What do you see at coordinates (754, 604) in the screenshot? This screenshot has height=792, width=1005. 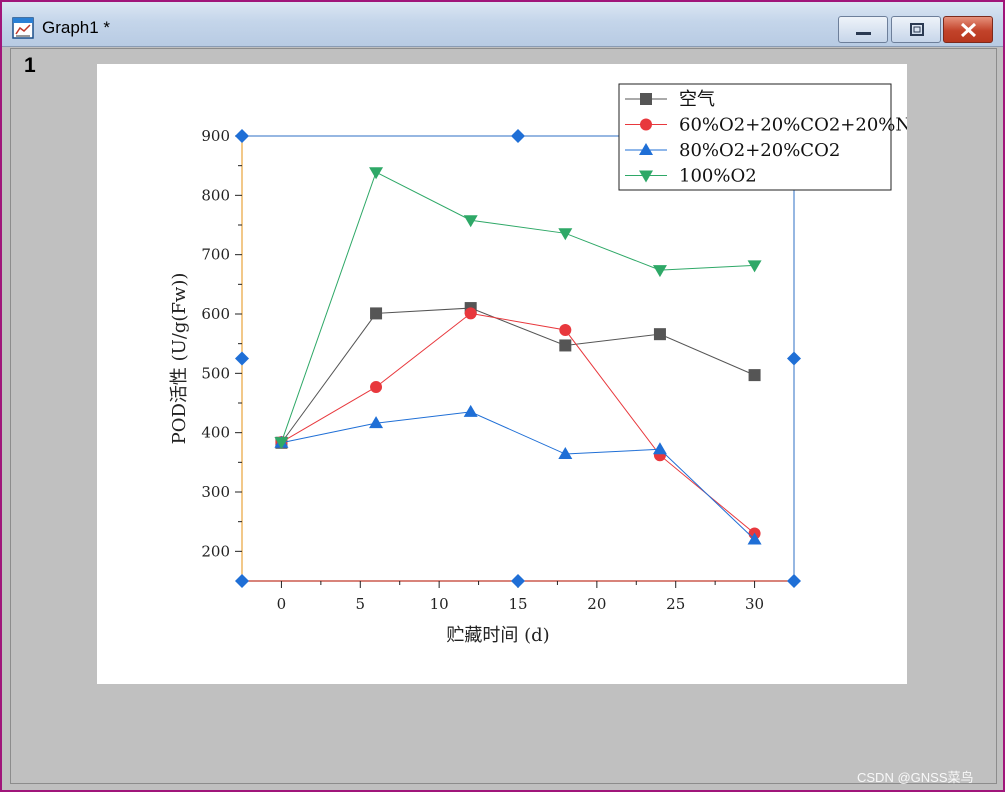 I see `x-tick-label: 30` at bounding box center [754, 604].